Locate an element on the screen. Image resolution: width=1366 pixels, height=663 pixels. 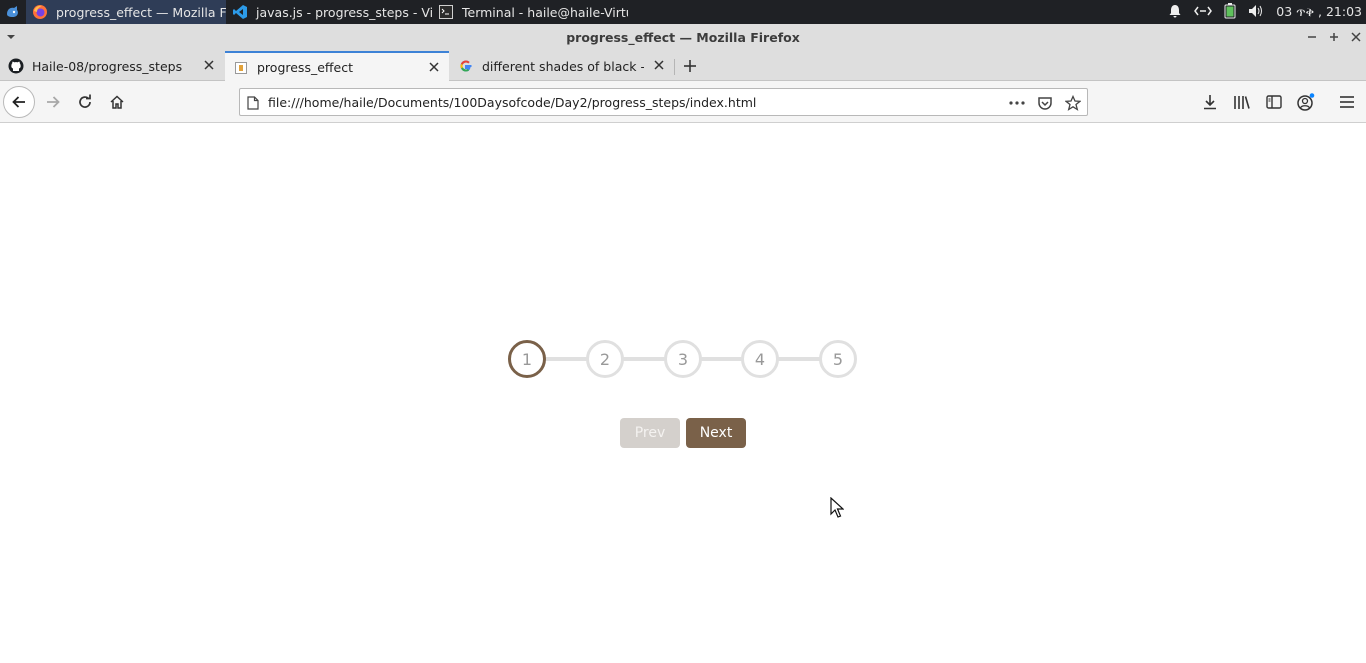
volume-icon is located at coordinates (1256, 12).